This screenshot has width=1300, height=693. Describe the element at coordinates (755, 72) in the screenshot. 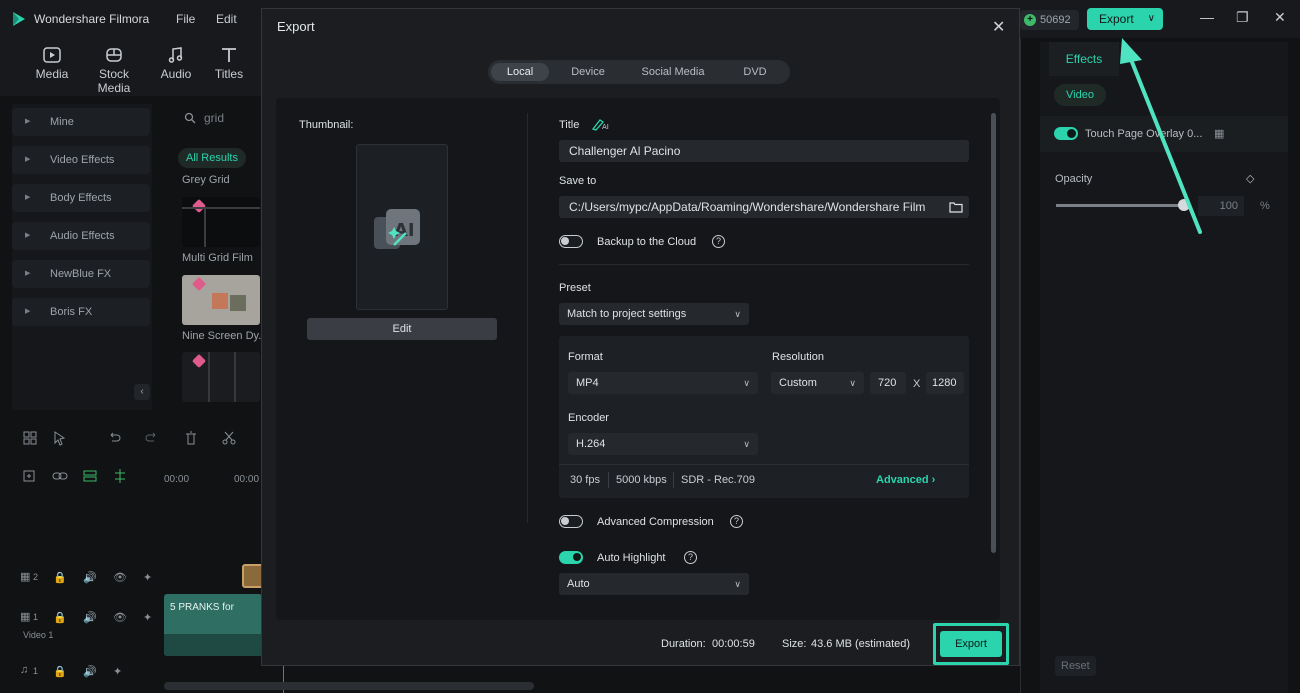

I see `tab-dvd: DVD` at that location.